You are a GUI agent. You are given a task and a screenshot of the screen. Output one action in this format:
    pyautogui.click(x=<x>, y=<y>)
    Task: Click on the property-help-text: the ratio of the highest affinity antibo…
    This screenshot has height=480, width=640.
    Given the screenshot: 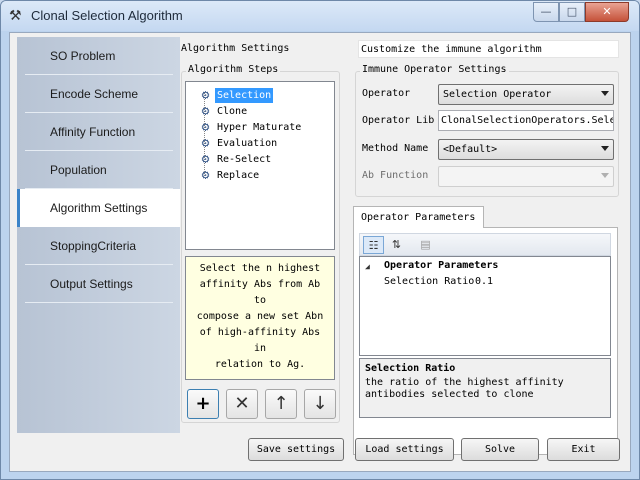 What is the action you would take?
    pyautogui.click(x=464, y=388)
    